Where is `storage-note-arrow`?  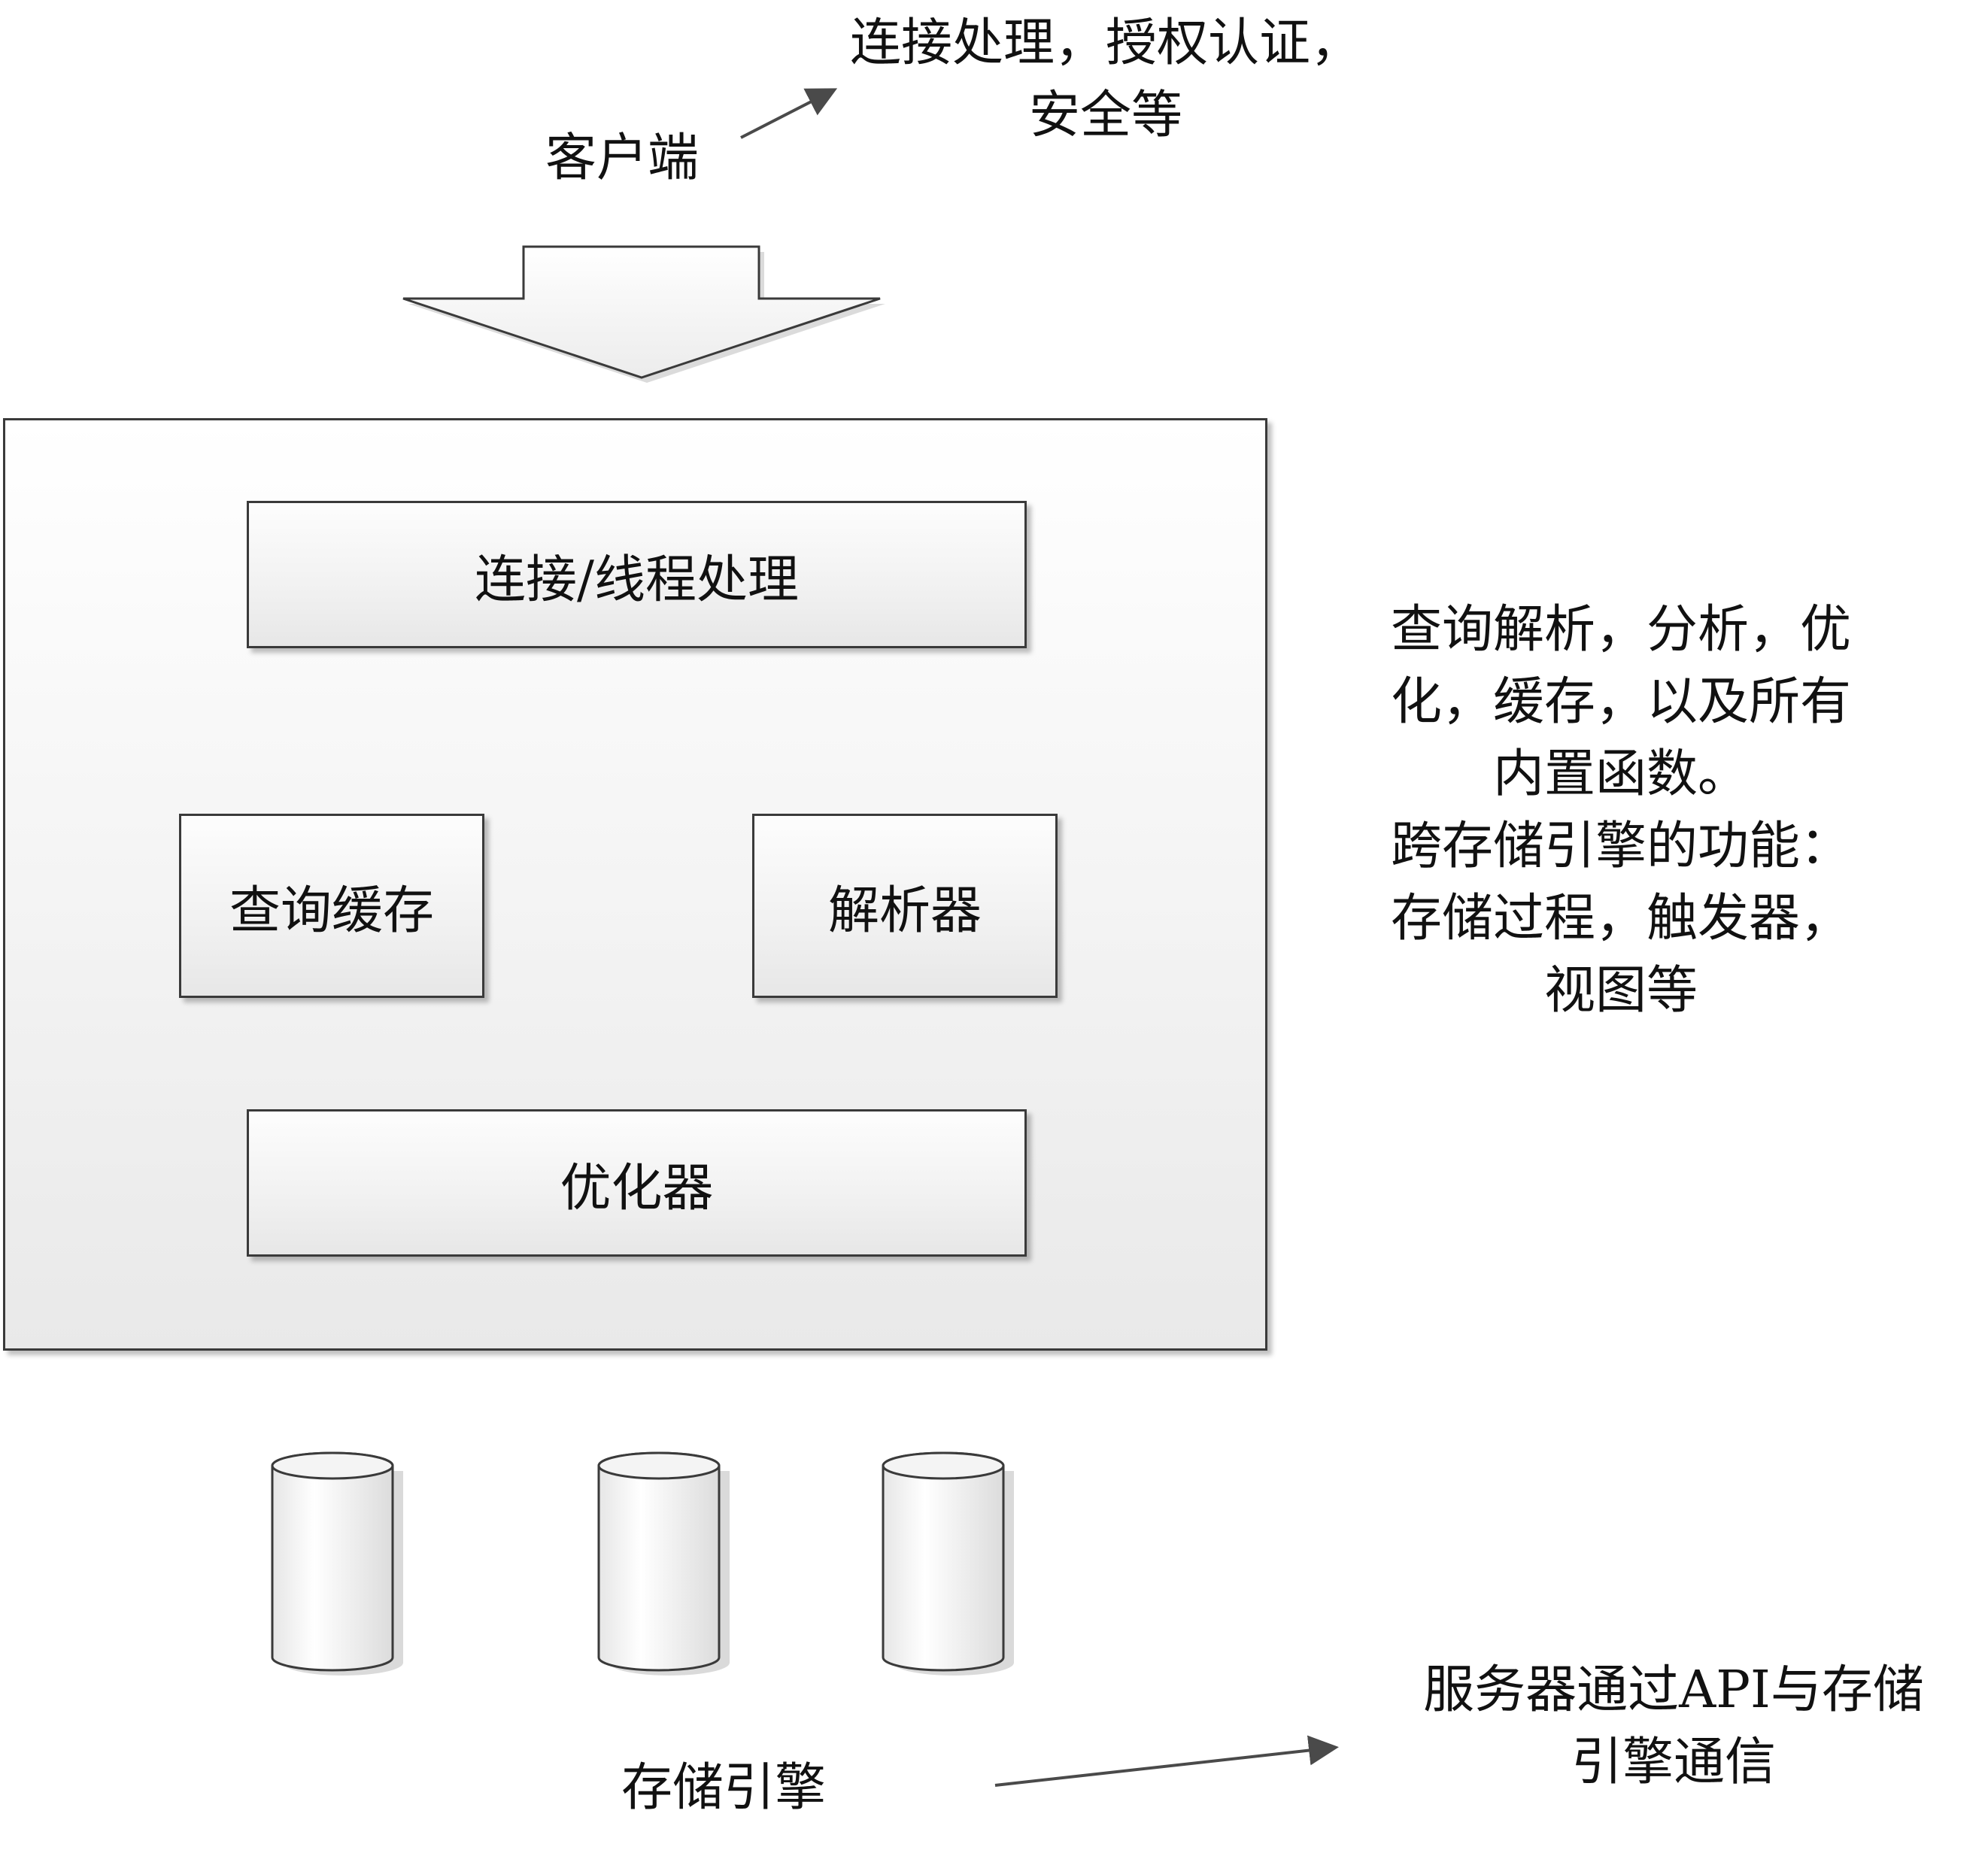 storage-note-arrow is located at coordinates (1167, 1761).